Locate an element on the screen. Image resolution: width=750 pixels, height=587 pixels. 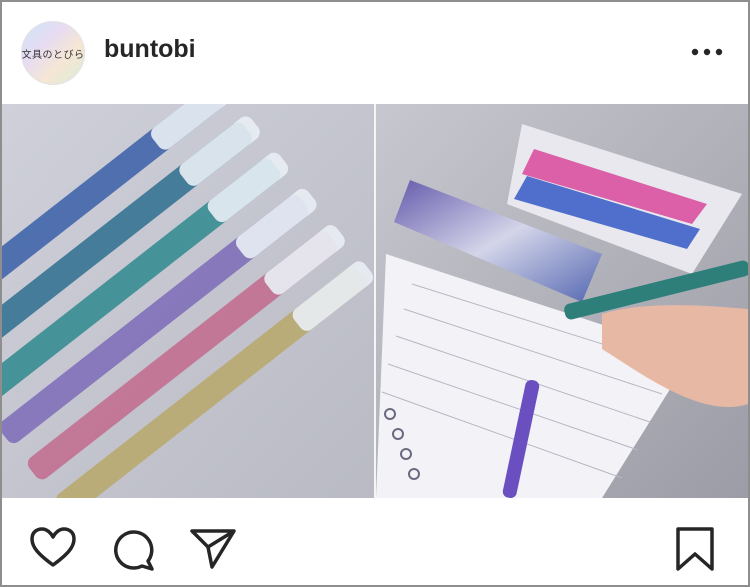
avatar: 文具のとびら is located at coordinates (53, 53).